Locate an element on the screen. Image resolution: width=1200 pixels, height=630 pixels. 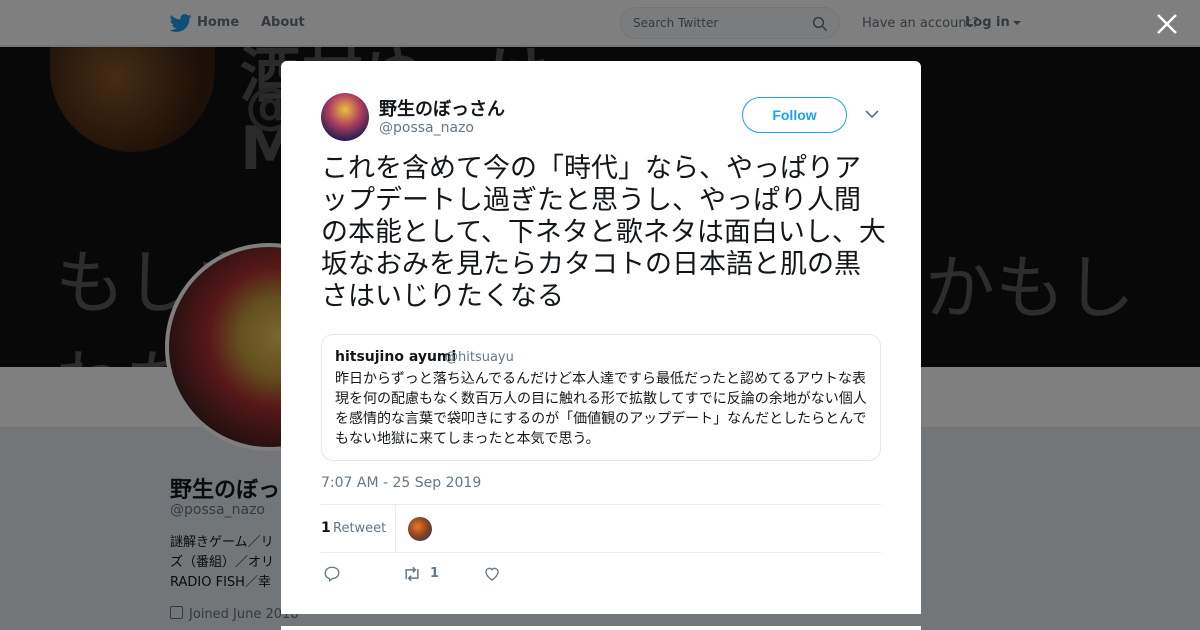
retweeter-avatar is located at coordinates (420, 529).